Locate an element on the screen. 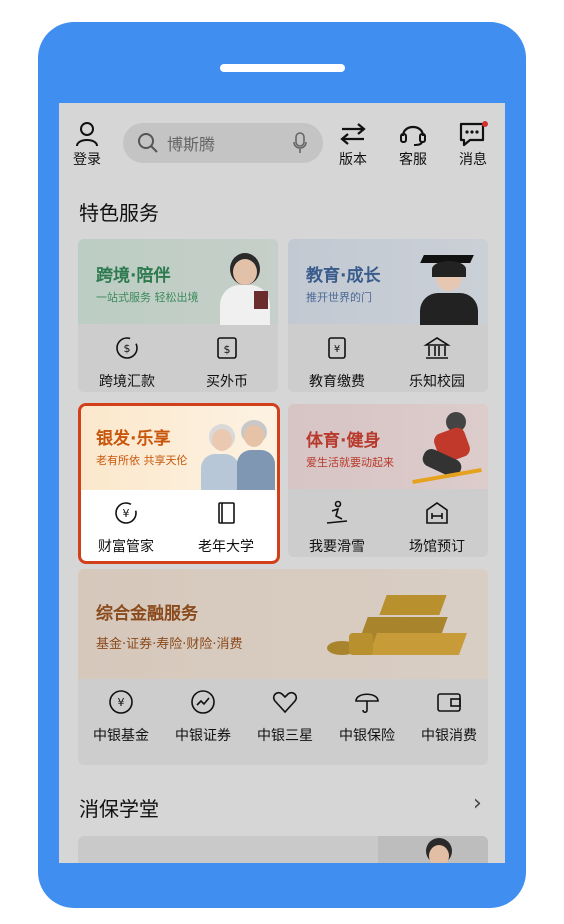 This screenshot has width=564, height=924. version-button: 版本 is located at coordinates (353, 145).